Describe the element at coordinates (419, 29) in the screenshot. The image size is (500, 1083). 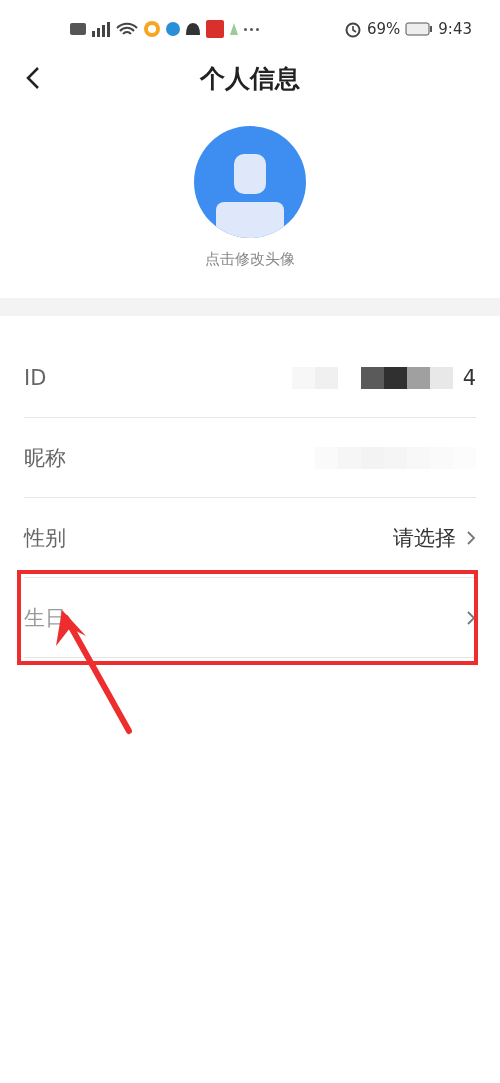
I see `battery-icon` at that location.